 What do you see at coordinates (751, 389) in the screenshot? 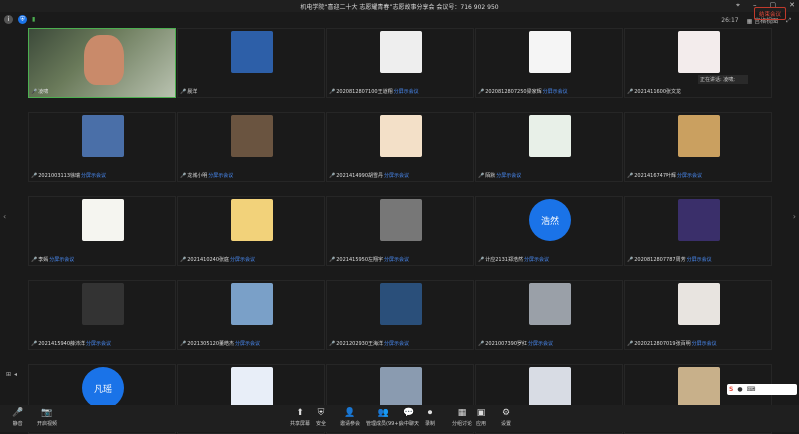
I see `ime-keyboard-icon: ⌨` at bounding box center [751, 389].